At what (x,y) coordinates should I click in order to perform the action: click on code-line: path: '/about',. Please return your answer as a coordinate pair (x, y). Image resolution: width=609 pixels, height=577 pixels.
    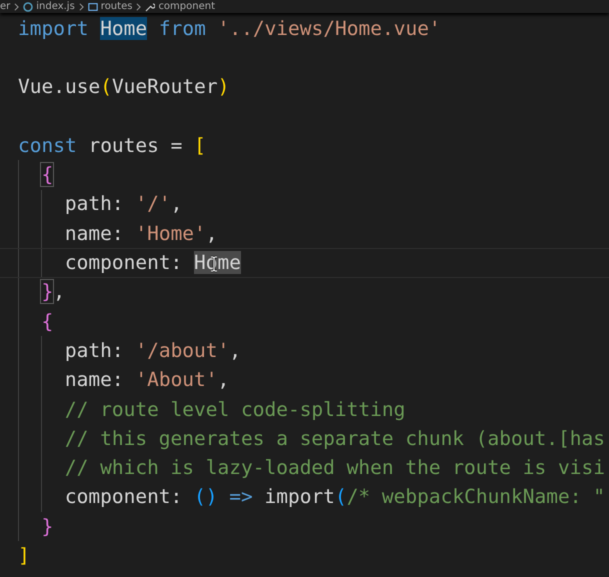
    Looking at the image, I should click on (153, 350).